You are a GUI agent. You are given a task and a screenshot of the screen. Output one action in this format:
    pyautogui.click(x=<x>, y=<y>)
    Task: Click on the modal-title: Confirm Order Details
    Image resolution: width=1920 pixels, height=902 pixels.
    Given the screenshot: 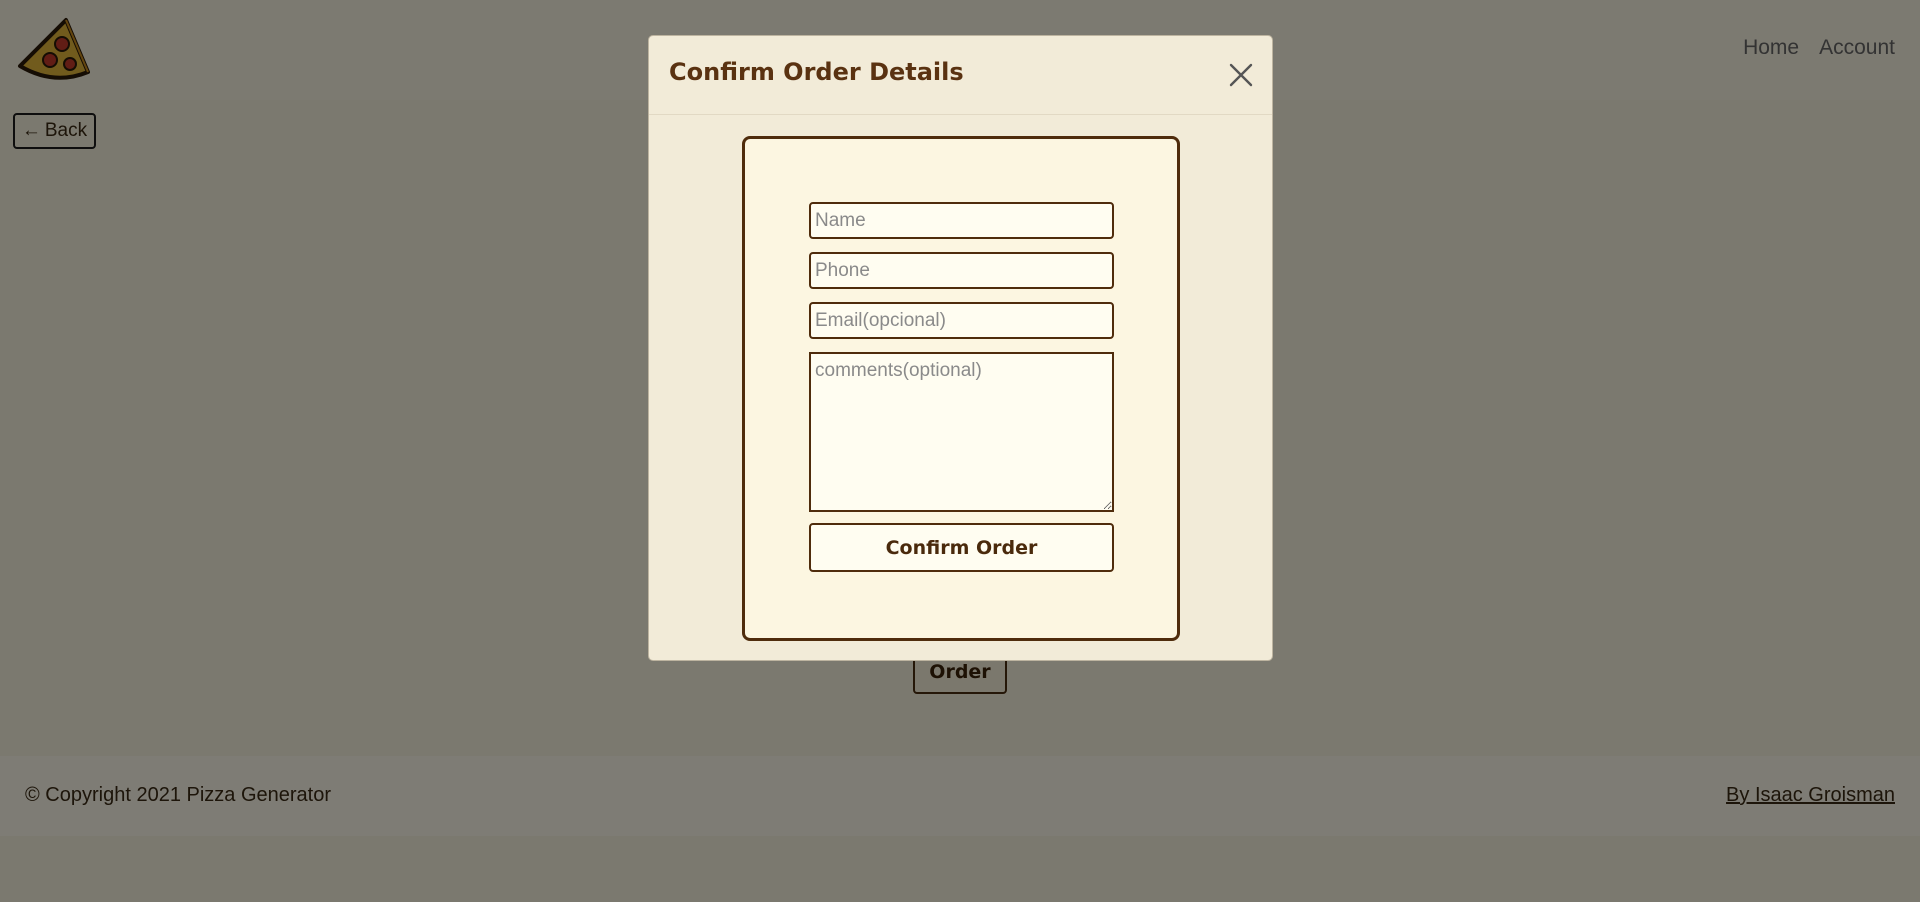 What is the action you would take?
    pyautogui.click(x=816, y=72)
    